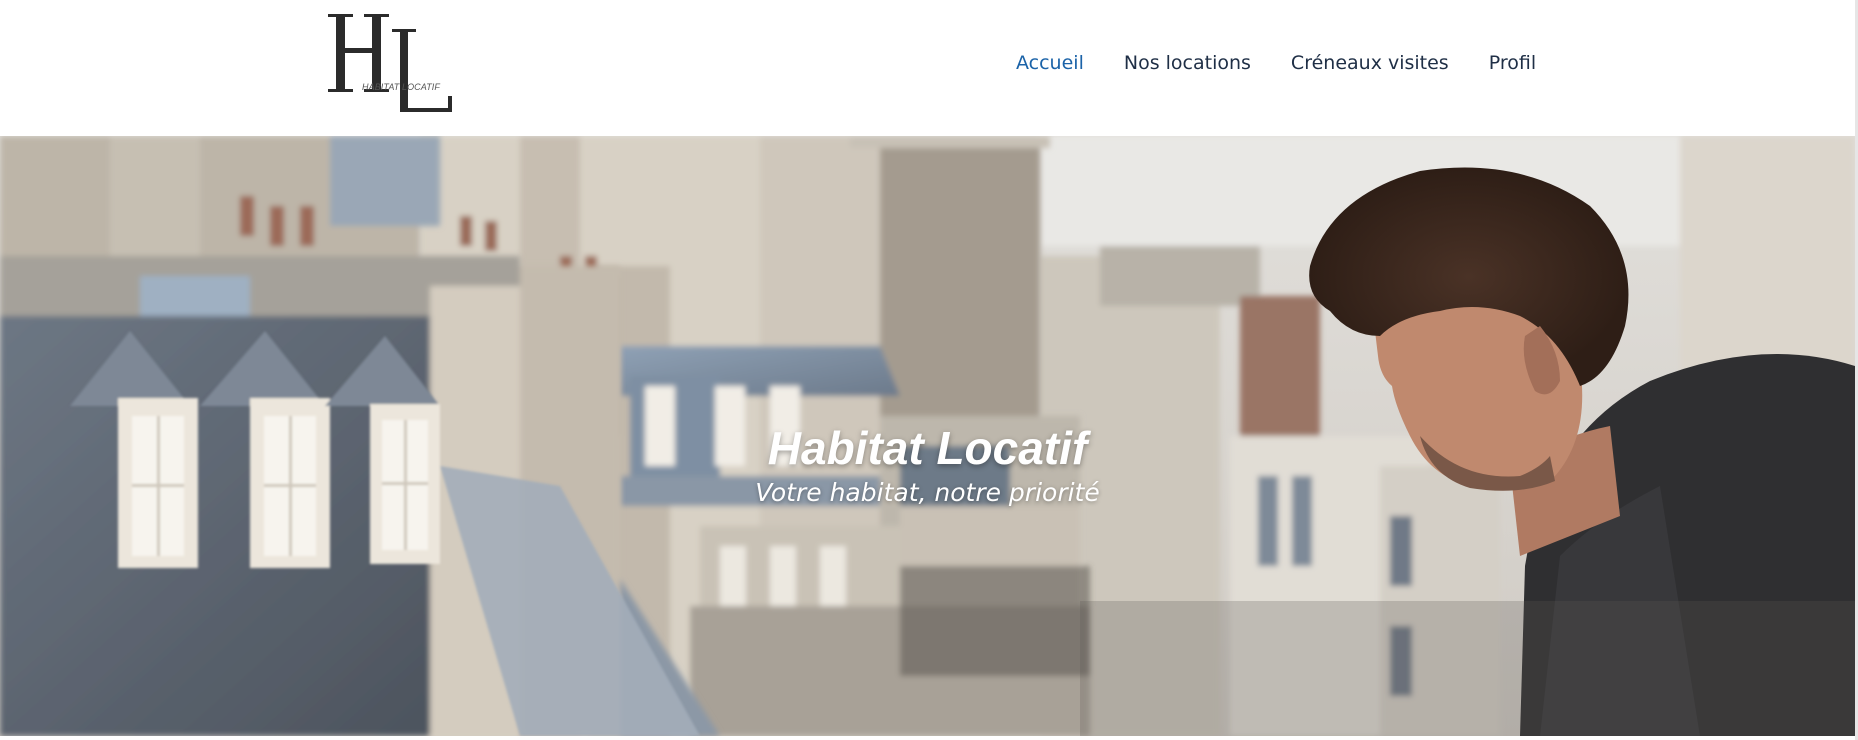 Image resolution: width=1858 pixels, height=740 pixels. I want to click on hero-title: Habitat Locatif, so click(927, 447).